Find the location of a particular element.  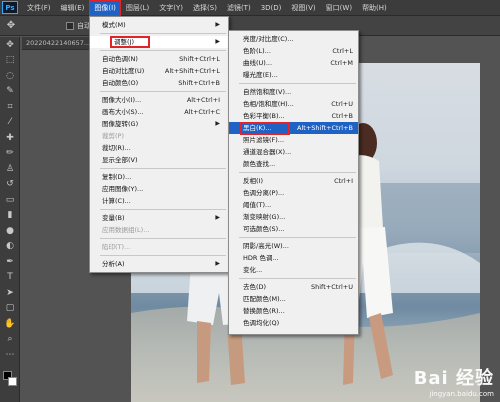

hand-tool-icon: ✋ is located at coordinates (10, 324).